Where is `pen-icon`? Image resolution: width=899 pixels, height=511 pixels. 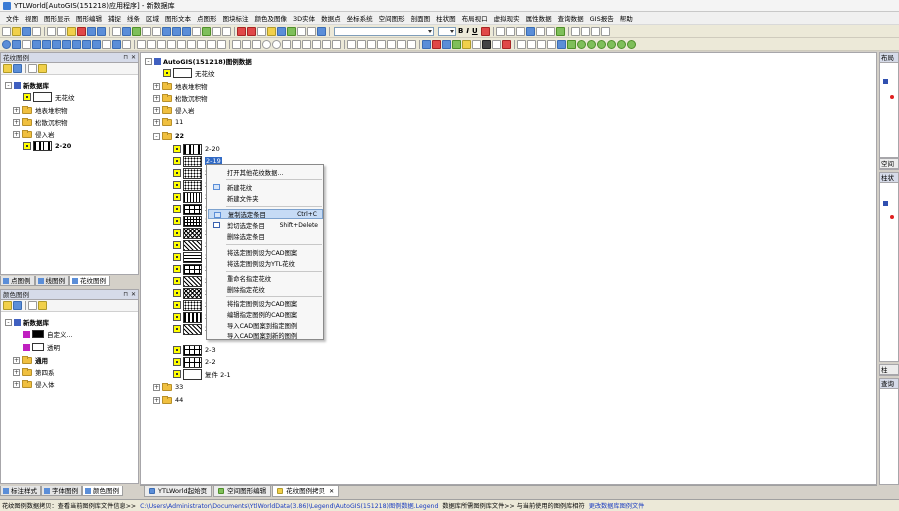
pen-icon is located at coordinates (506, 44).